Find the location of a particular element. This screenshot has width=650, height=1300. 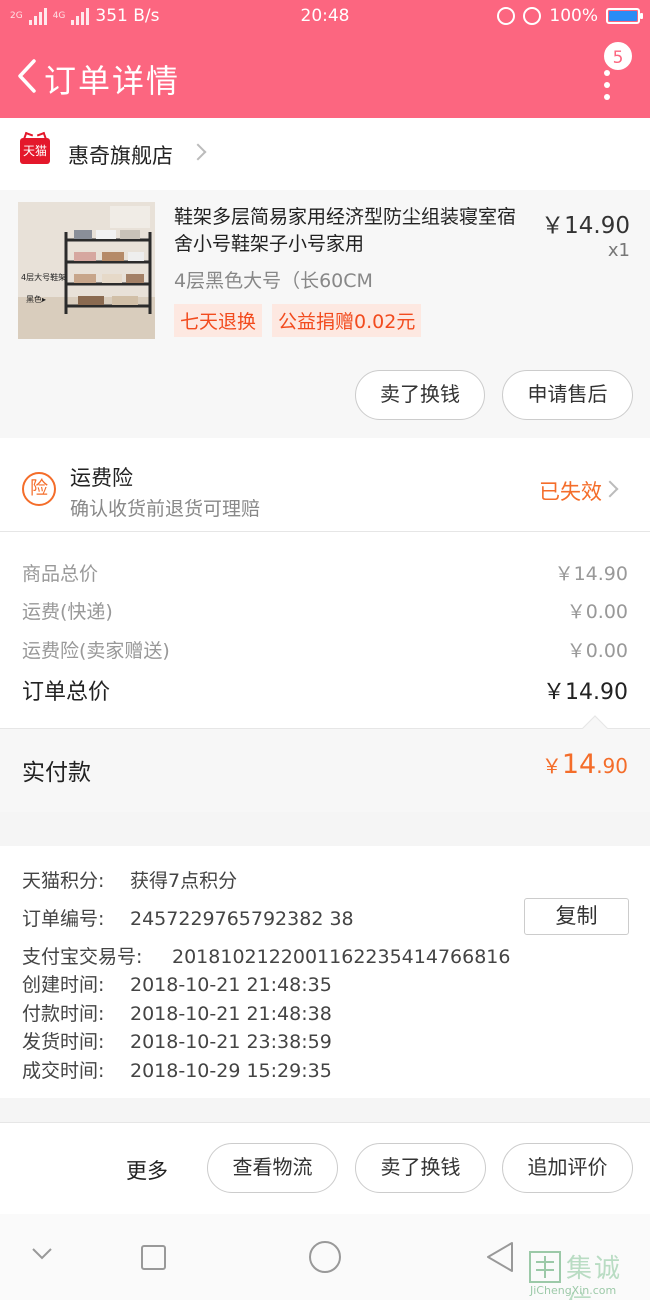

info-label: 创建时间: is located at coordinates (63, 985).